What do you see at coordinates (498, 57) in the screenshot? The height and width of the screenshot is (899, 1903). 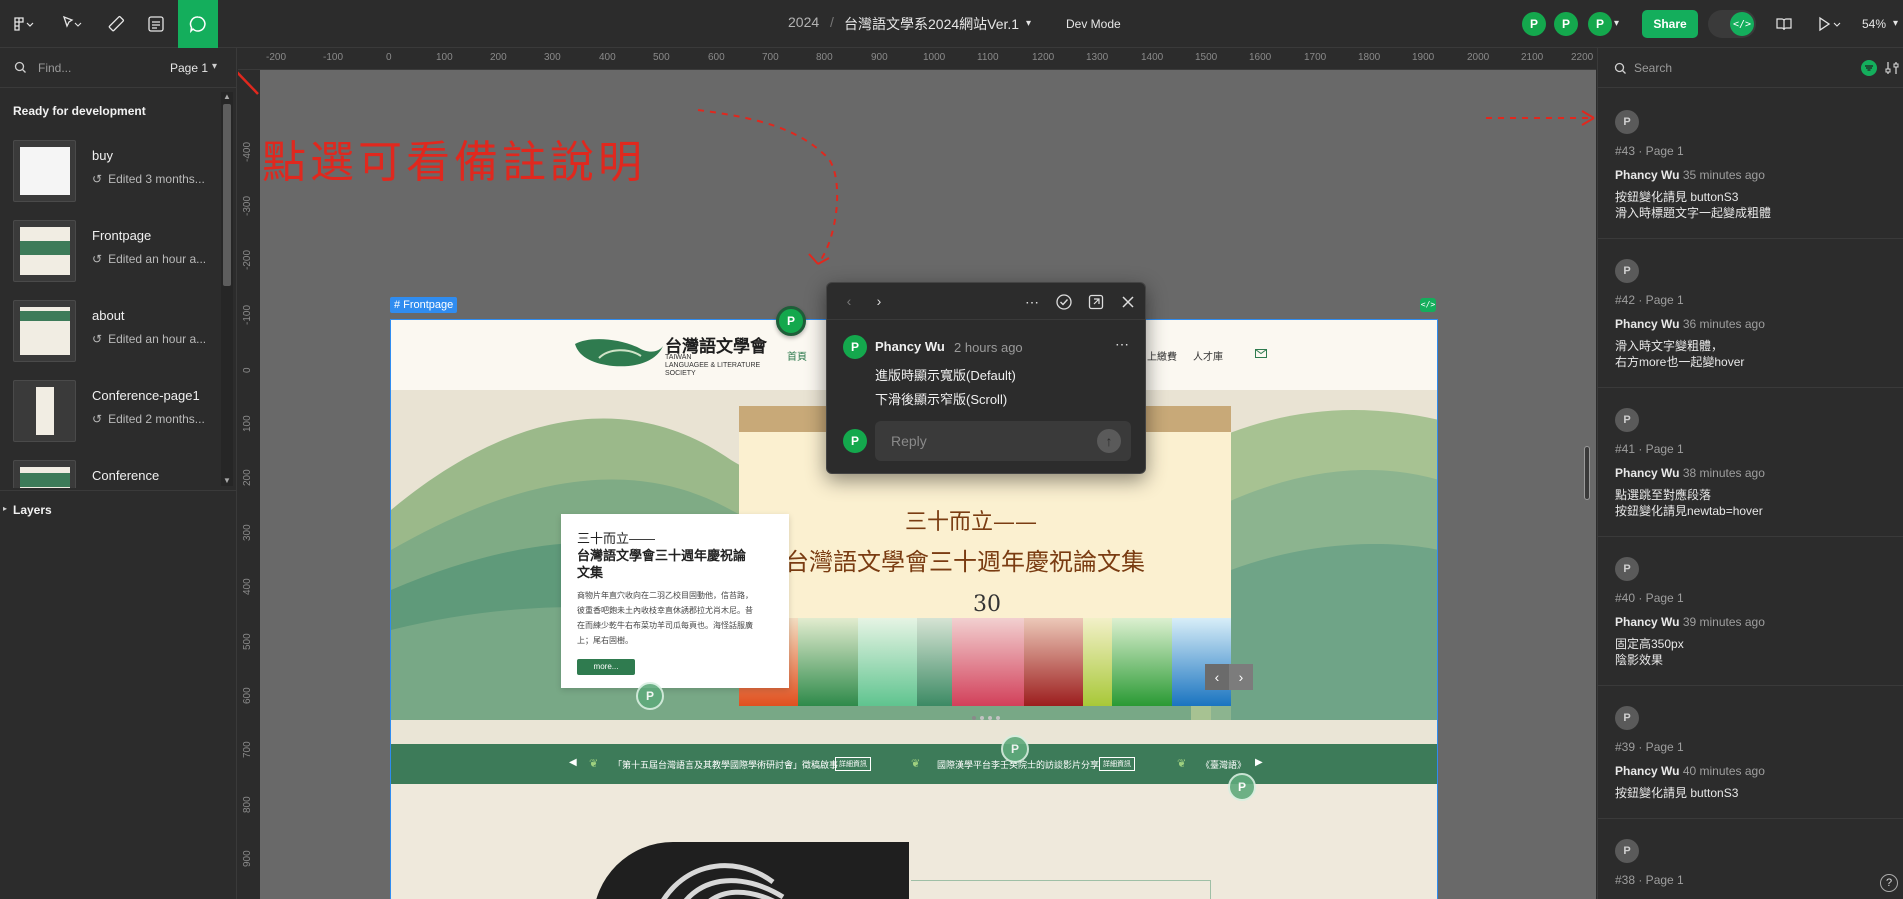 I see `ruler-tick: 200` at bounding box center [498, 57].